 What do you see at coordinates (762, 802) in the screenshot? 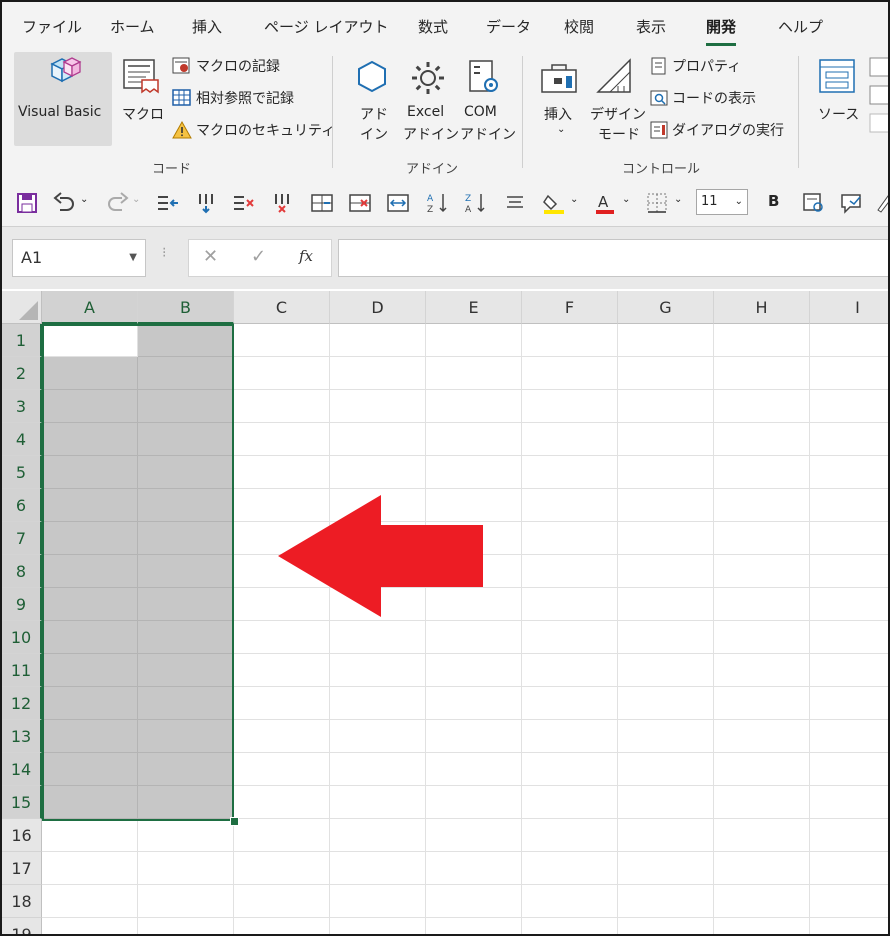
I see `cell-h15` at bounding box center [762, 802].